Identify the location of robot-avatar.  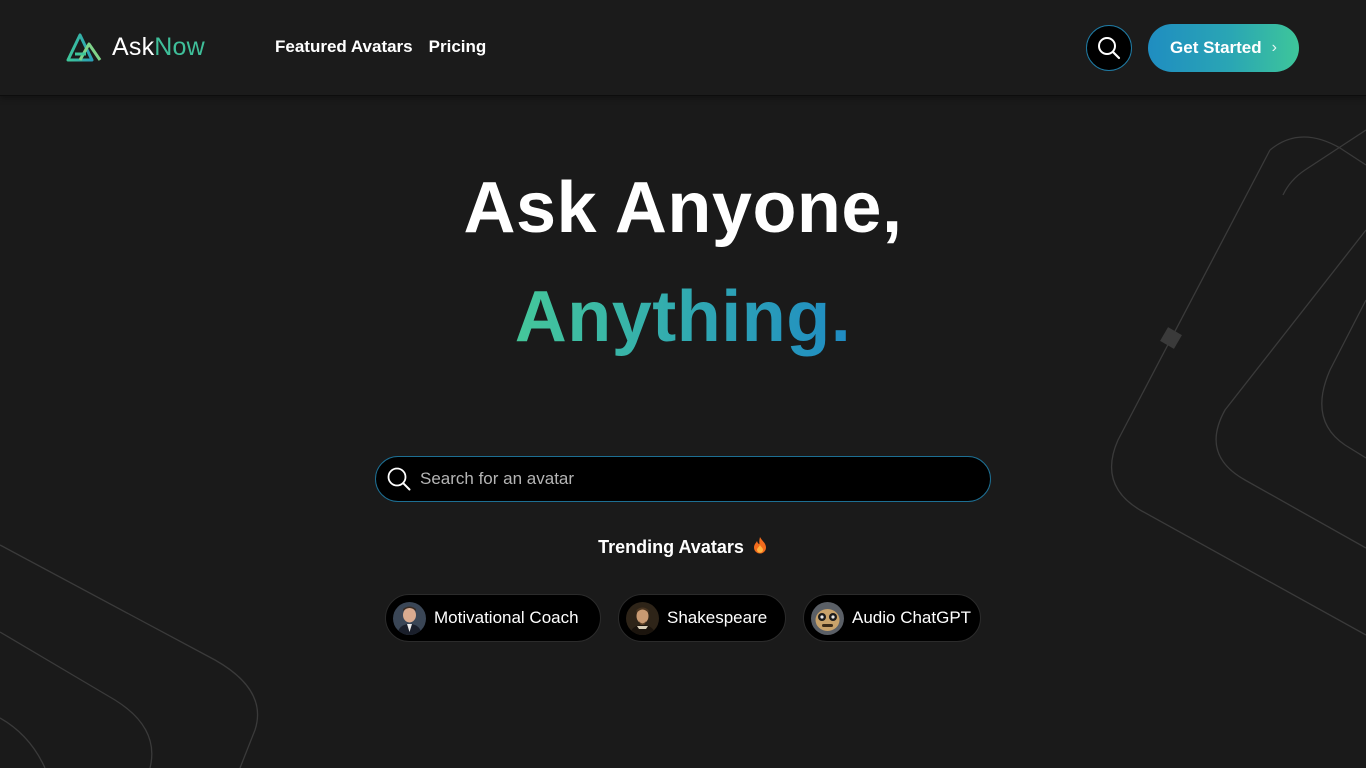
(827, 618).